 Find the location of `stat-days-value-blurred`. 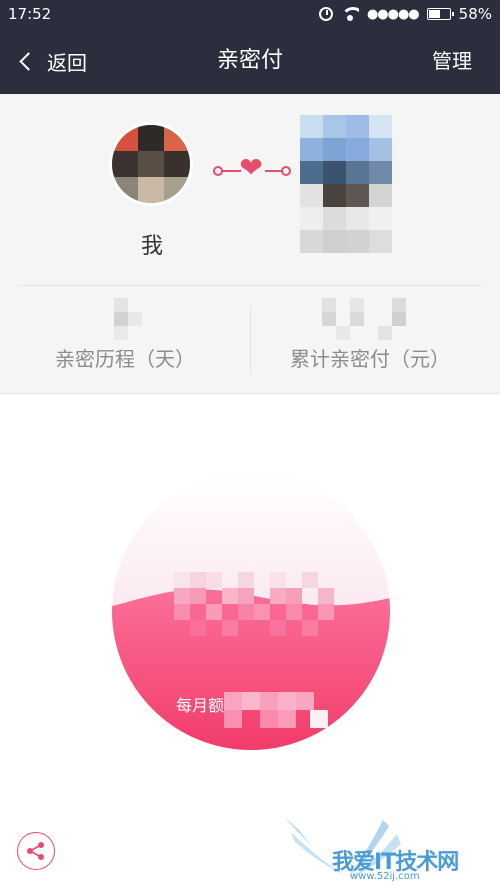

stat-days-value-blurred is located at coordinates (128, 319).